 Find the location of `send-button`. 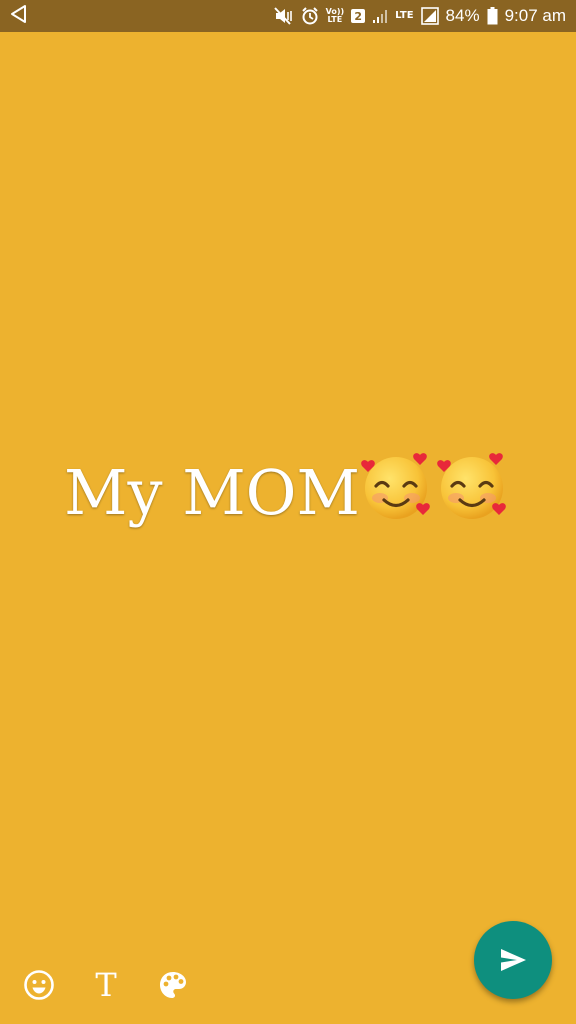

send-button is located at coordinates (513, 960).